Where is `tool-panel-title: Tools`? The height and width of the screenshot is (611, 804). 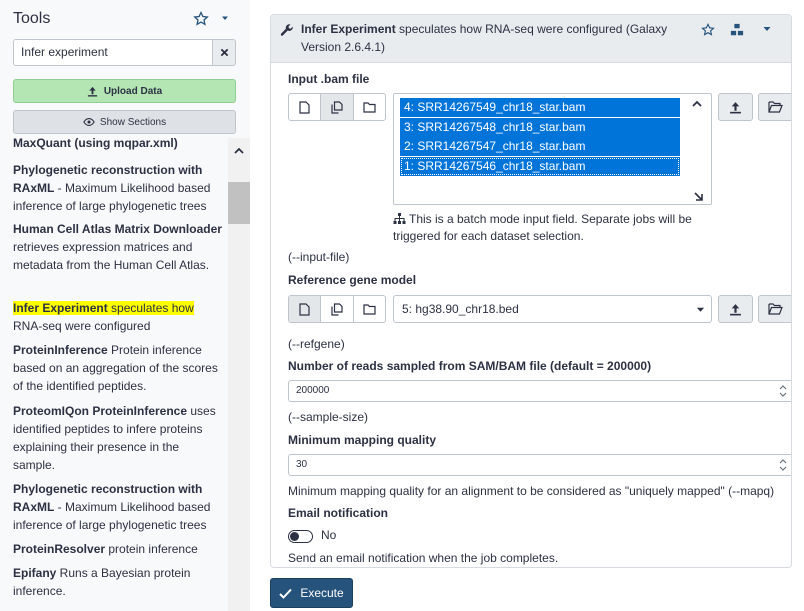
tool-panel-title: Tools is located at coordinates (32, 18).